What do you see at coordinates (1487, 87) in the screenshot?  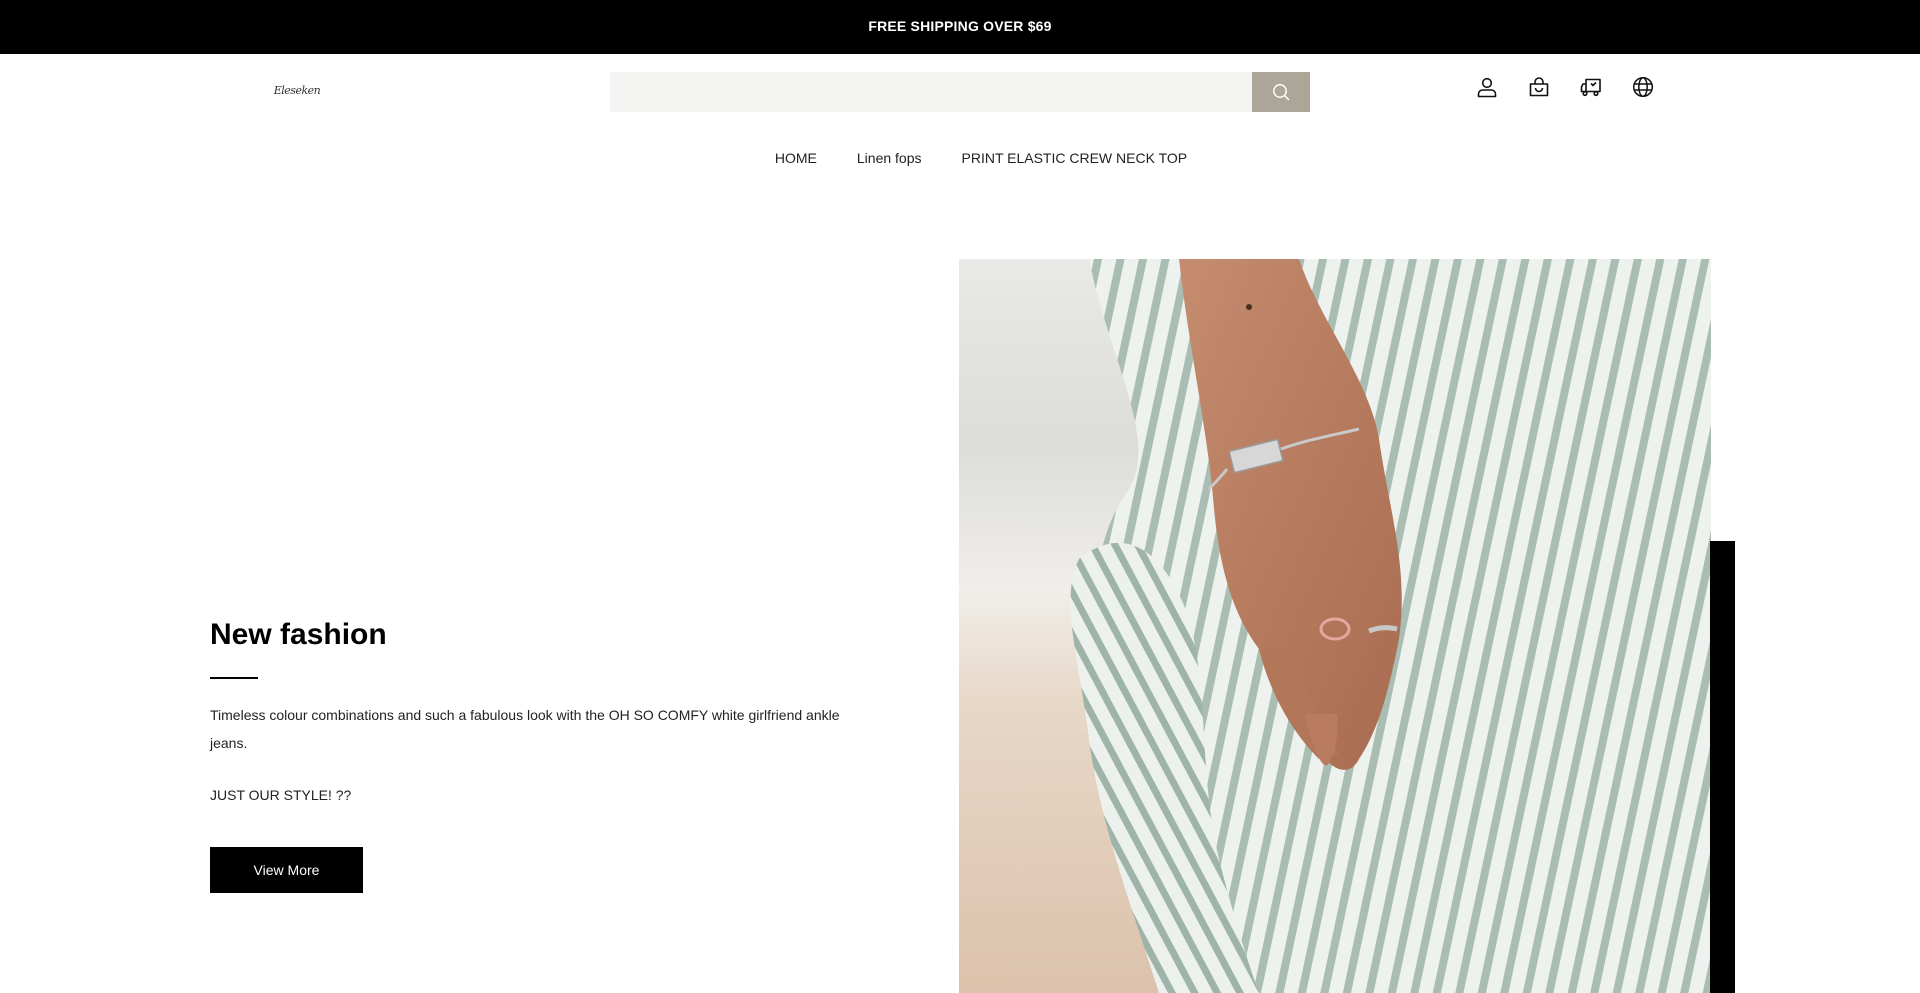 I see `account-icon` at bounding box center [1487, 87].